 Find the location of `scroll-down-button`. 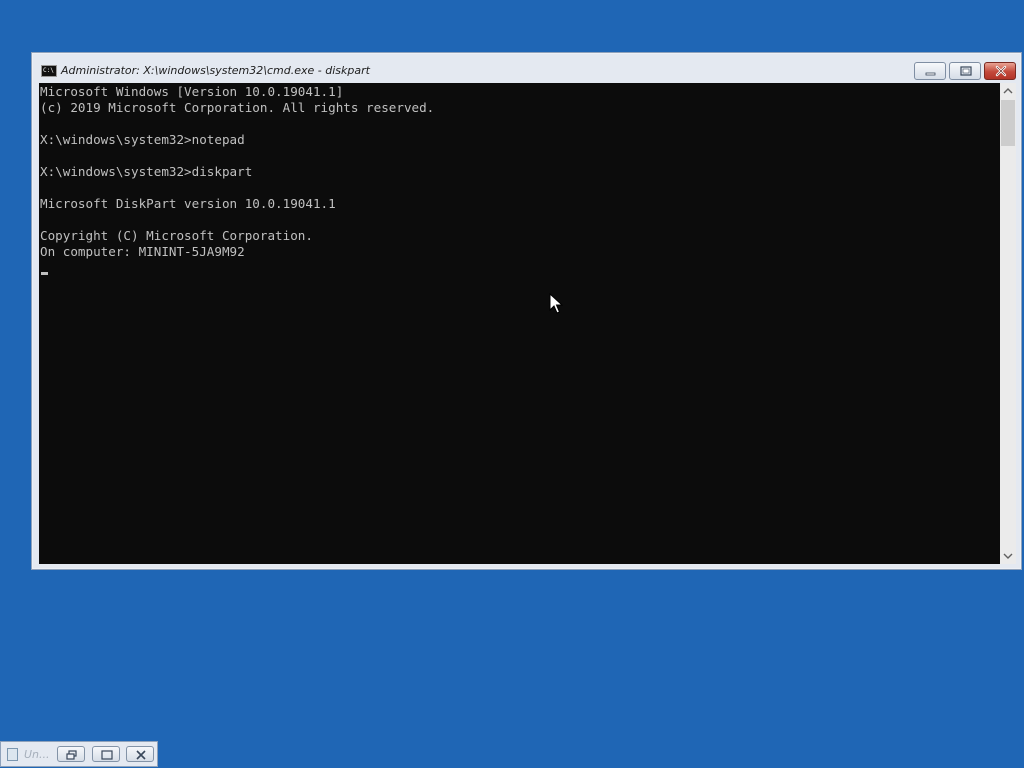

scroll-down-button is located at coordinates (1008, 556).